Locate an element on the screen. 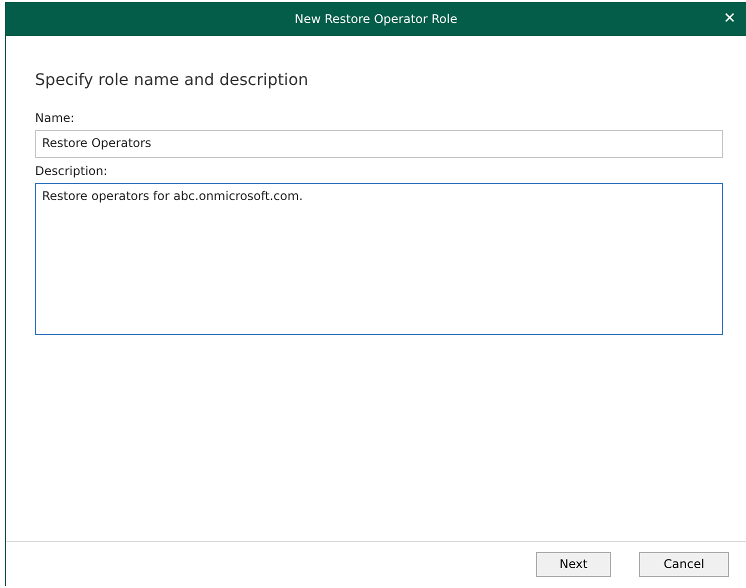 The height and width of the screenshot is (588, 746). close-button: ✕ is located at coordinates (729, 18).